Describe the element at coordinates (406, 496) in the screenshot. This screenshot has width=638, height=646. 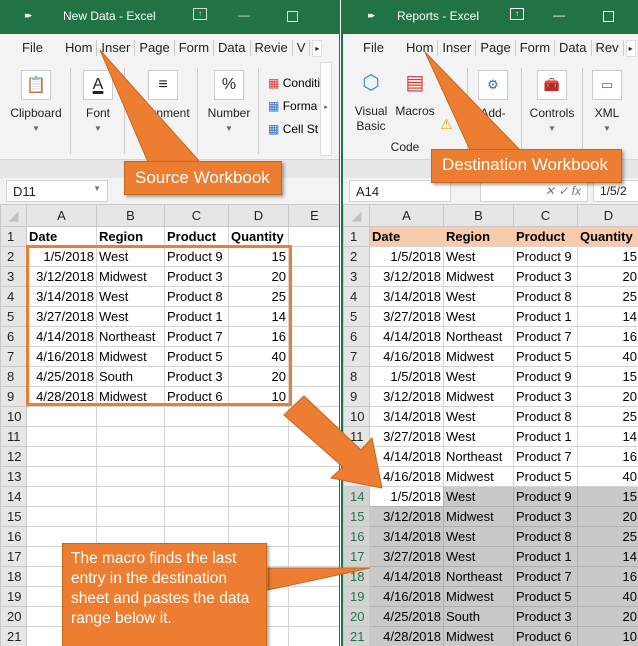
I see `cell: 1/5/2018` at that location.